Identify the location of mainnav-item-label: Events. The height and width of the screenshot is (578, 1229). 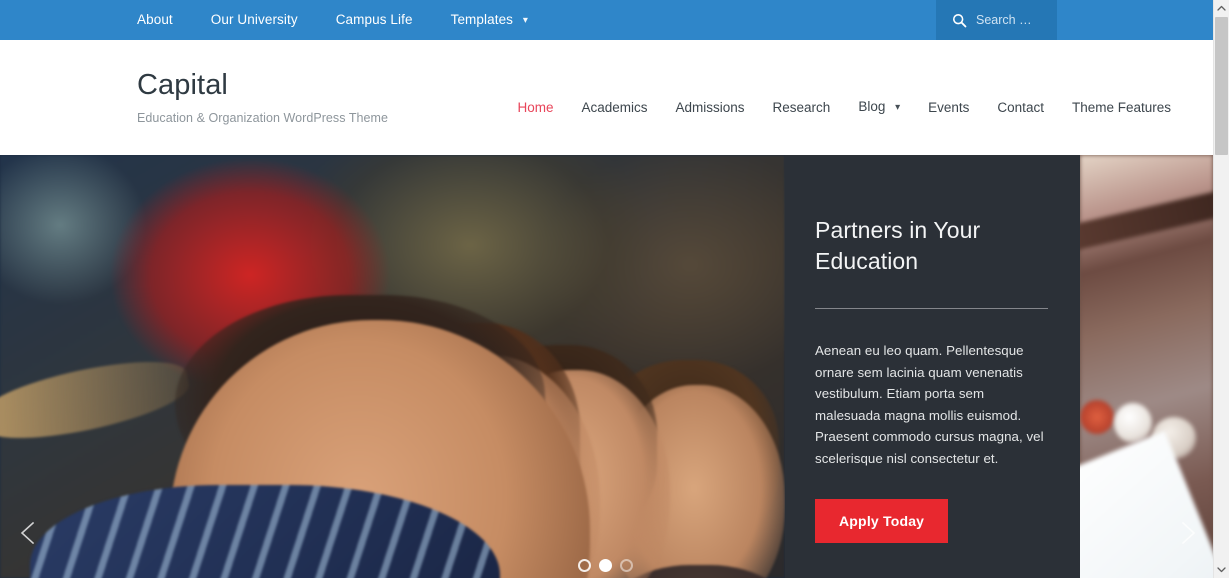
(949, 107).